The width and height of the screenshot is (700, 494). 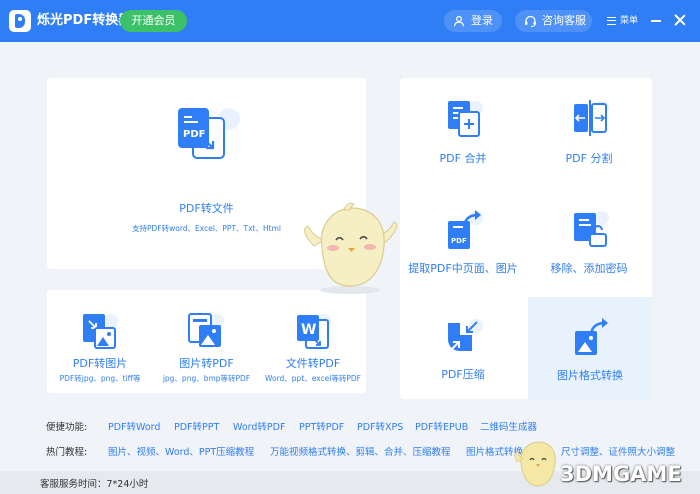 I want to click on password-tool: 移除、添加密码, so click(x=589, y=242).